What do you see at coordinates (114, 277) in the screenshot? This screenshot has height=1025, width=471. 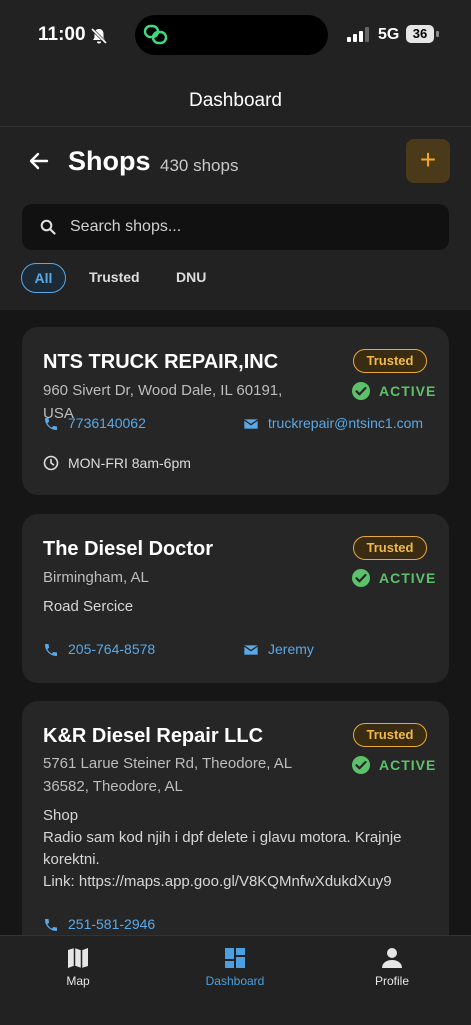 I see `filter-trusted: Trusted` at bounding box center [114, 277].